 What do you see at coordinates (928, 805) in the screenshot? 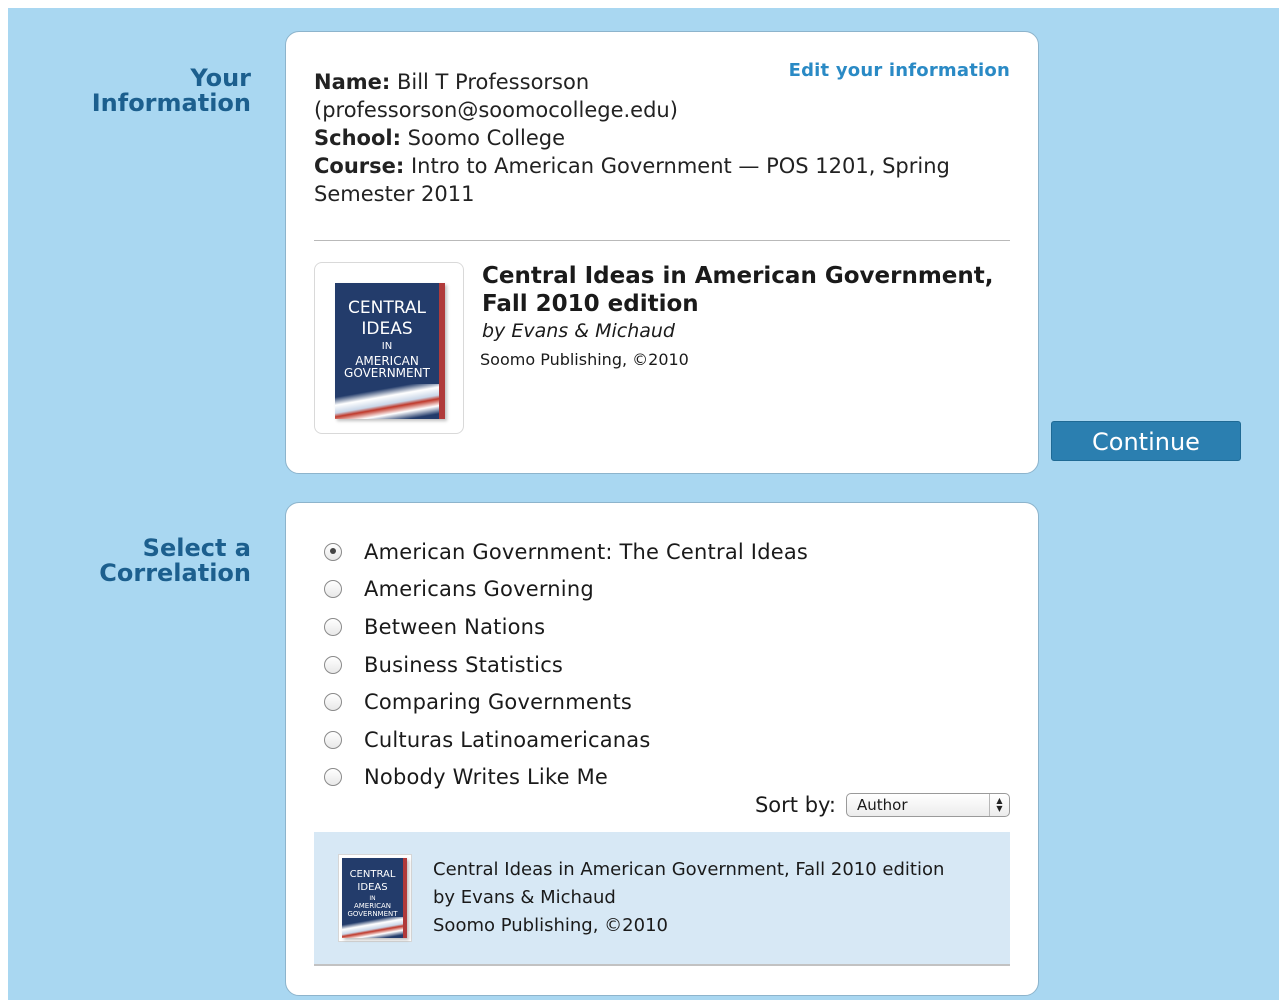
I see `sort-select: Author ▲ ▼` at bounding box center [928, 805].